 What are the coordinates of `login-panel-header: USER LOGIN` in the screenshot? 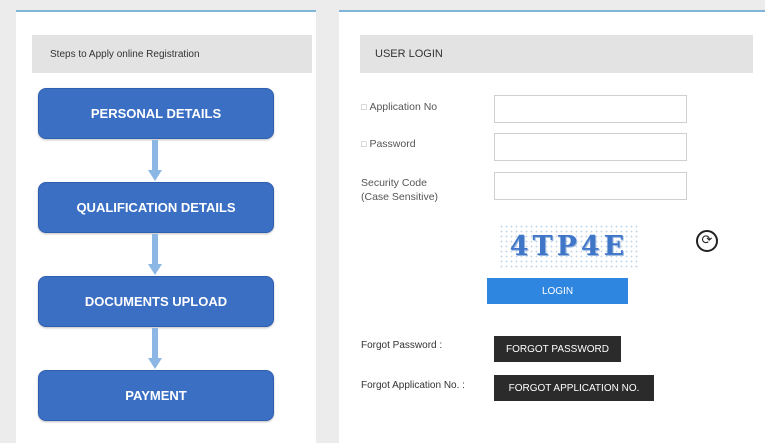 It's located at (556, 54).